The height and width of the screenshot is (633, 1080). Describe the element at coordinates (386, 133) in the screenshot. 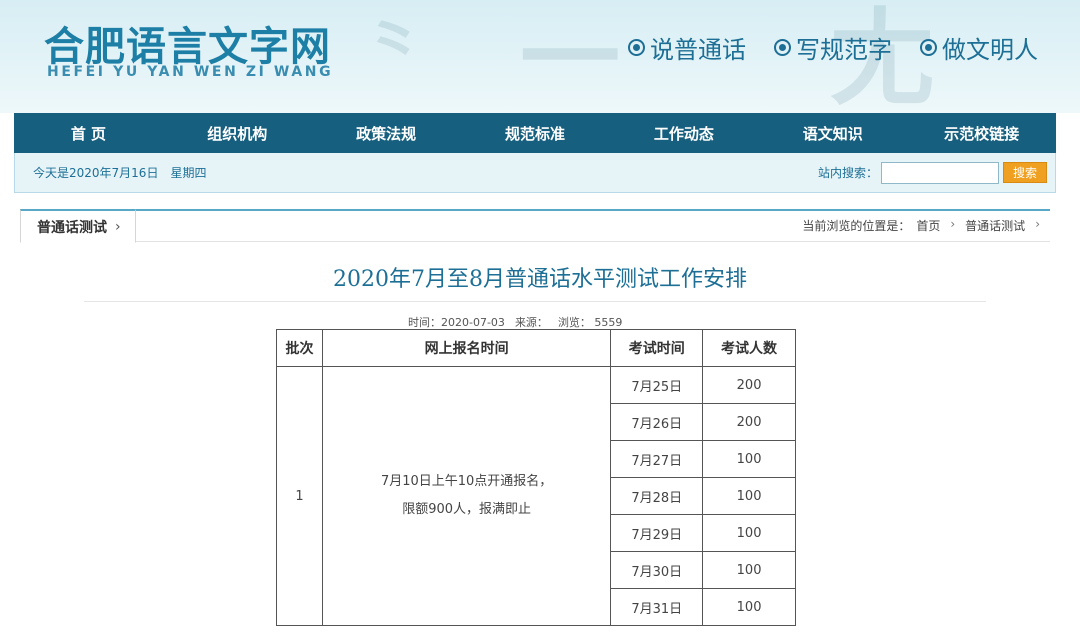

I see `nav-item-policy: 政策法规` at that location.